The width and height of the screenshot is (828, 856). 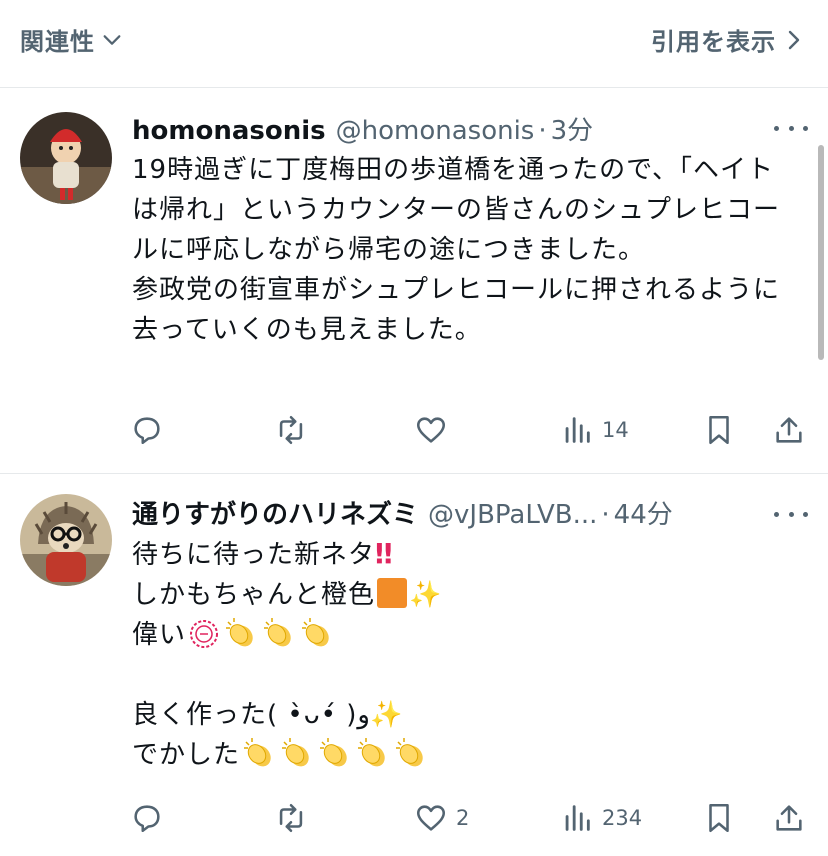 What do you see at coordinates (204, 634) in the screenshot?
I see `excellent-stamp-icon` at bounding box center [204, 634].